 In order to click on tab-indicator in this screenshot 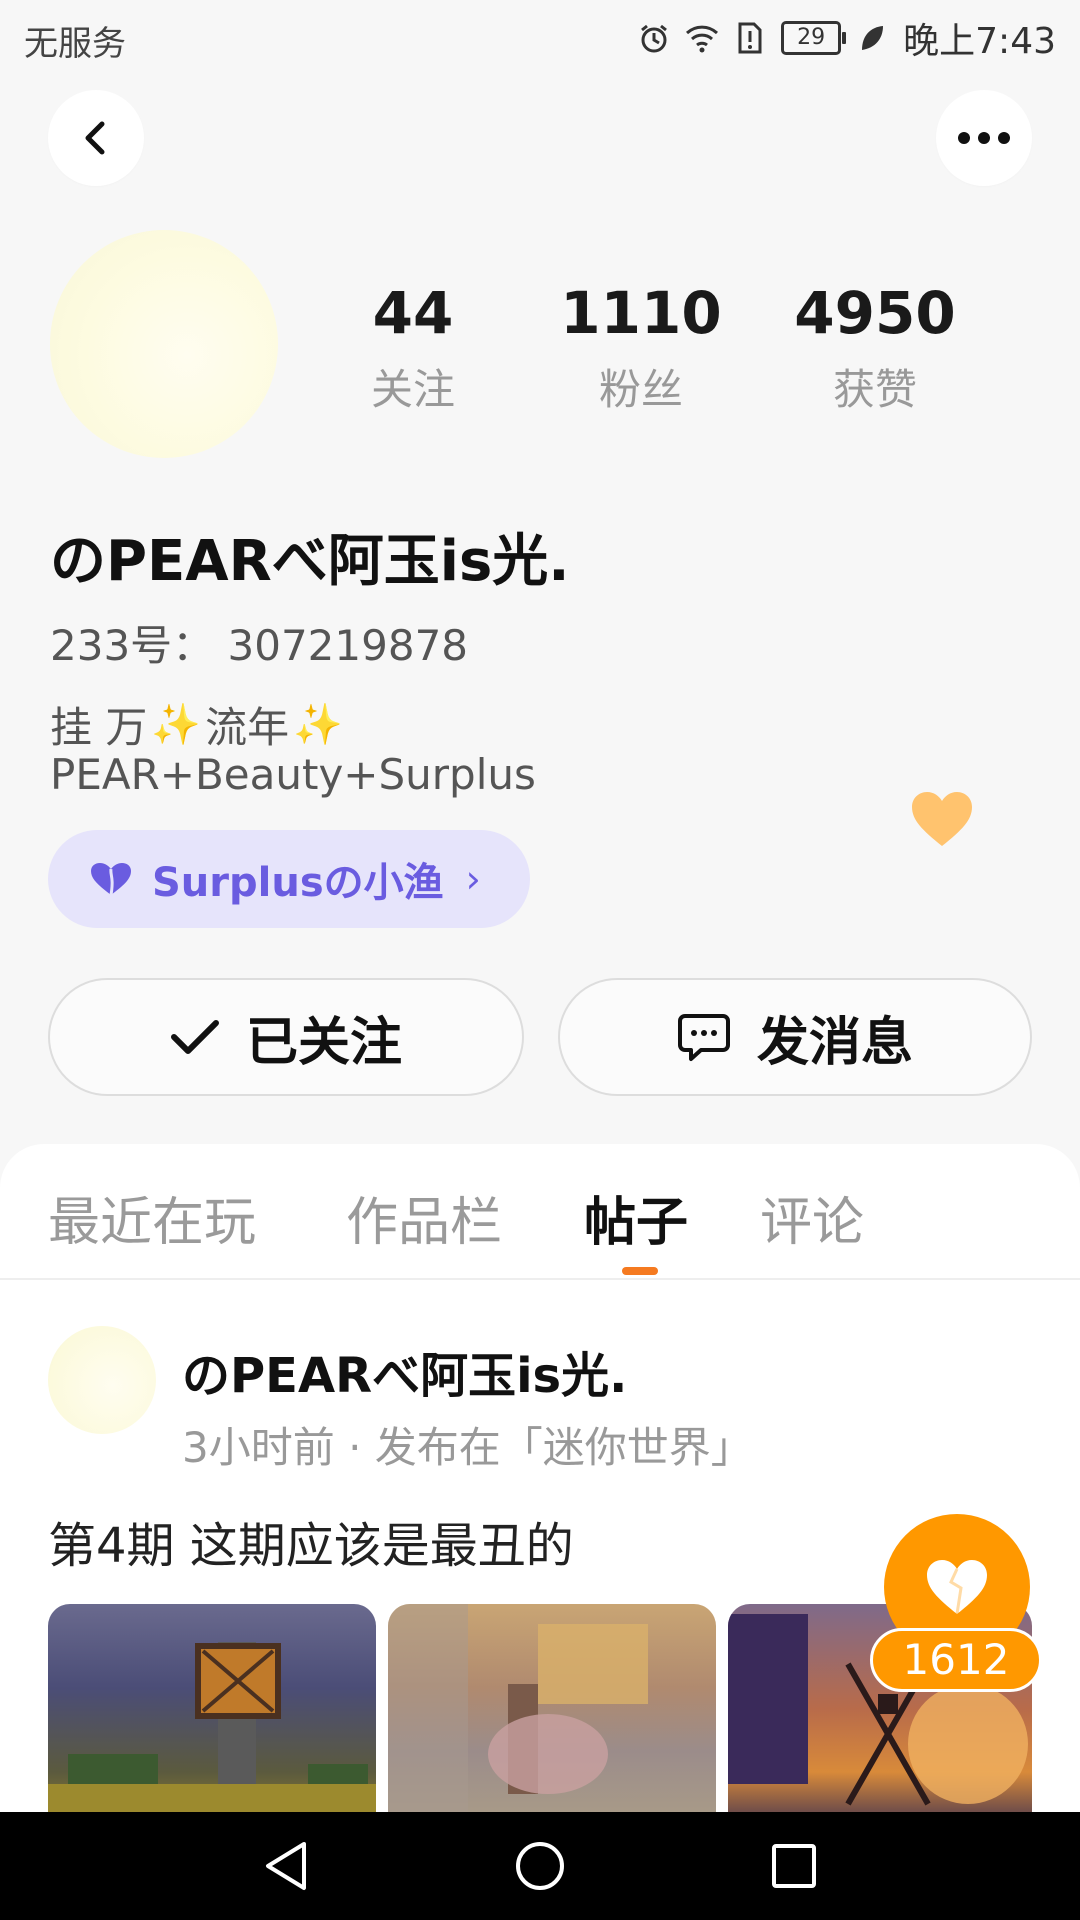, I will do `click(640, 1271)`.